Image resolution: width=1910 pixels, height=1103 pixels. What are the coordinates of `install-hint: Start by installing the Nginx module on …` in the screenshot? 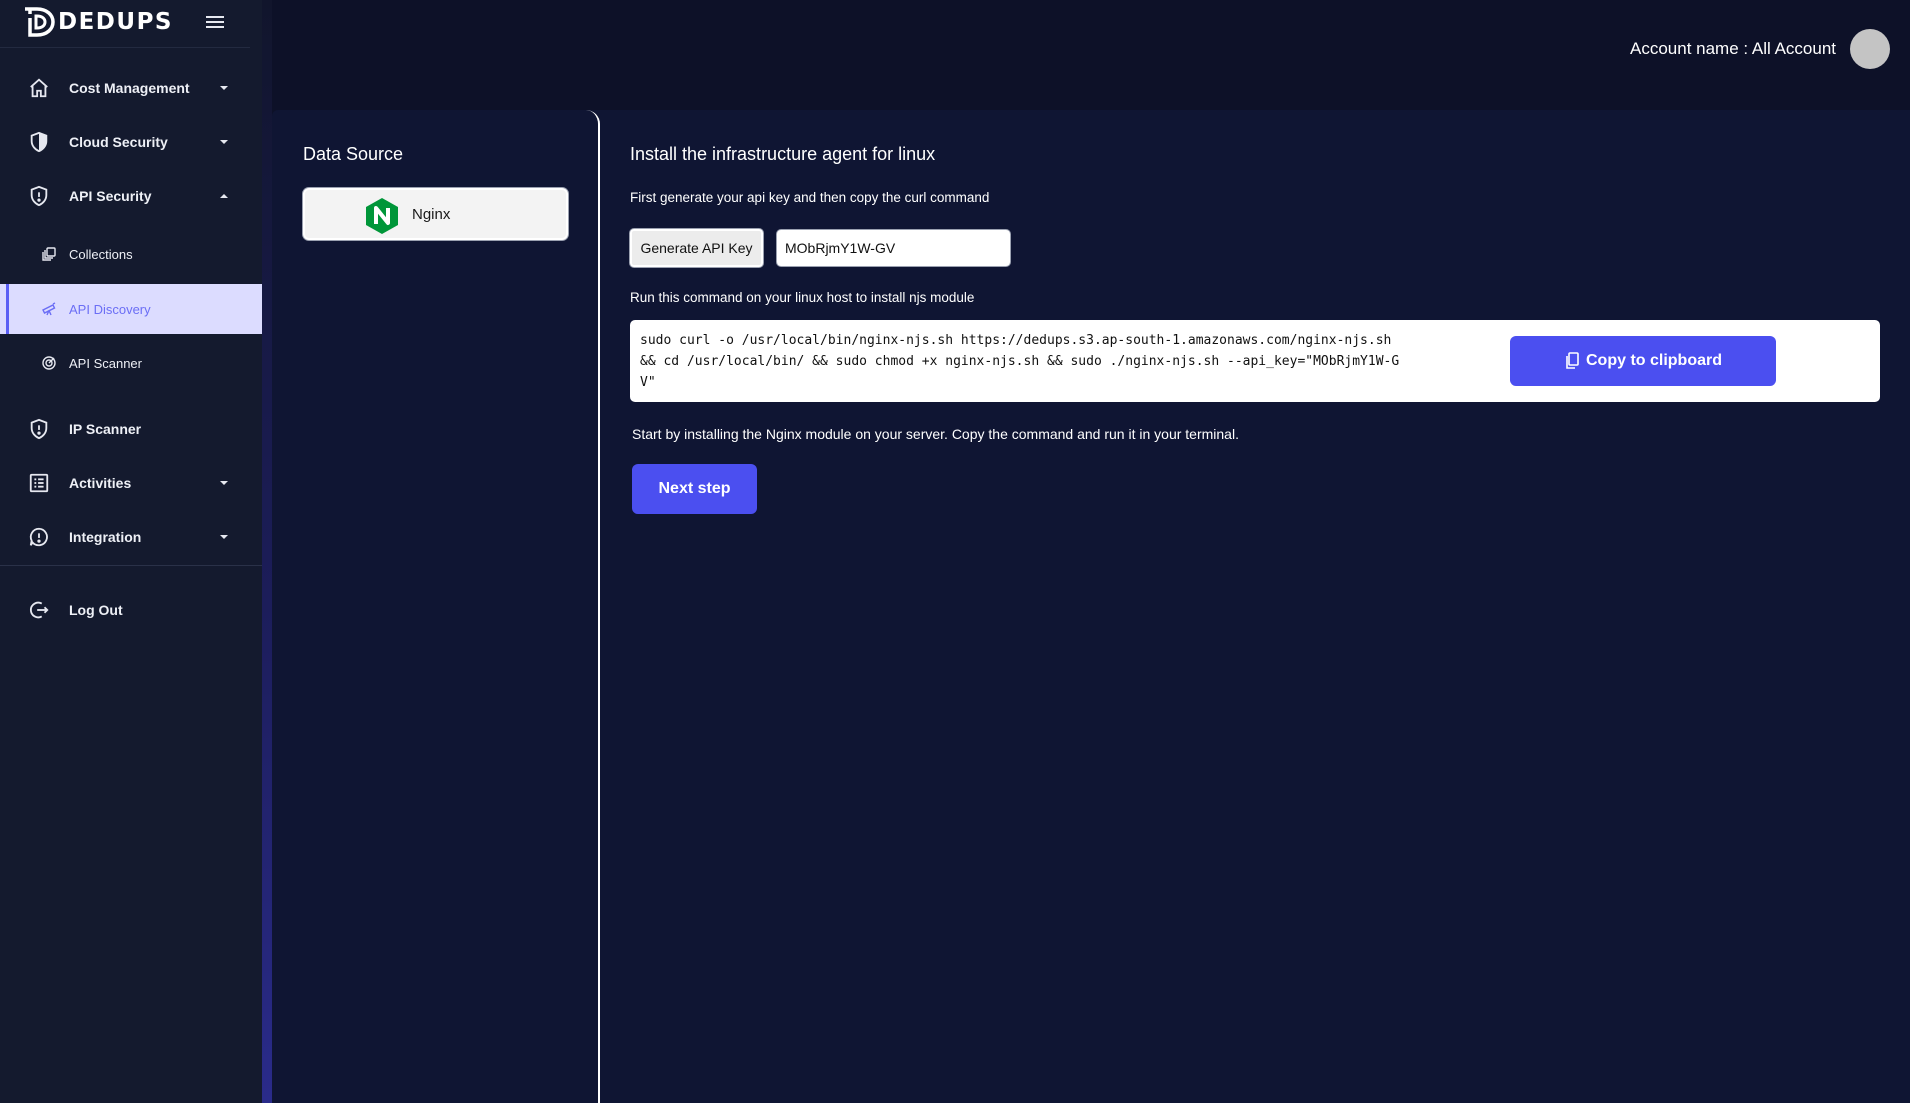 It's located at (935, 434).